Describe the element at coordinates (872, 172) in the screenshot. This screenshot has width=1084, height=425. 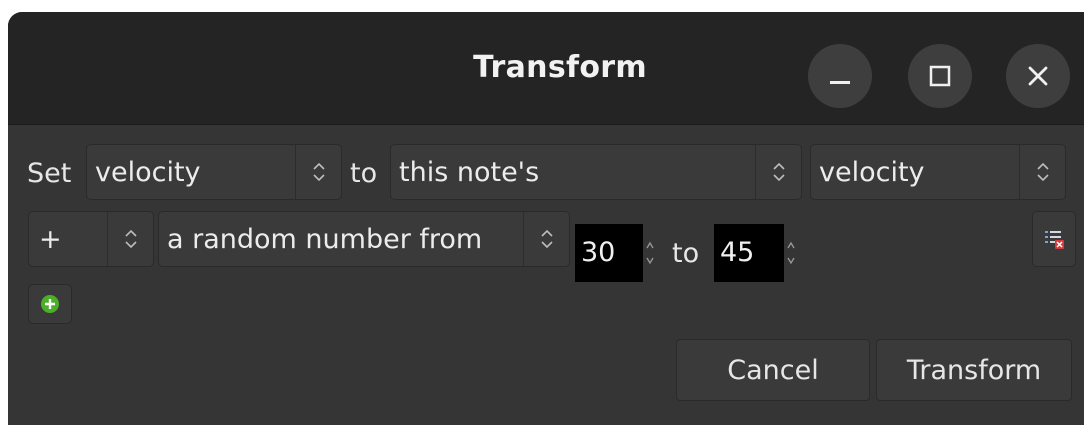
I see `source-property-select-value: velocity` at that location.